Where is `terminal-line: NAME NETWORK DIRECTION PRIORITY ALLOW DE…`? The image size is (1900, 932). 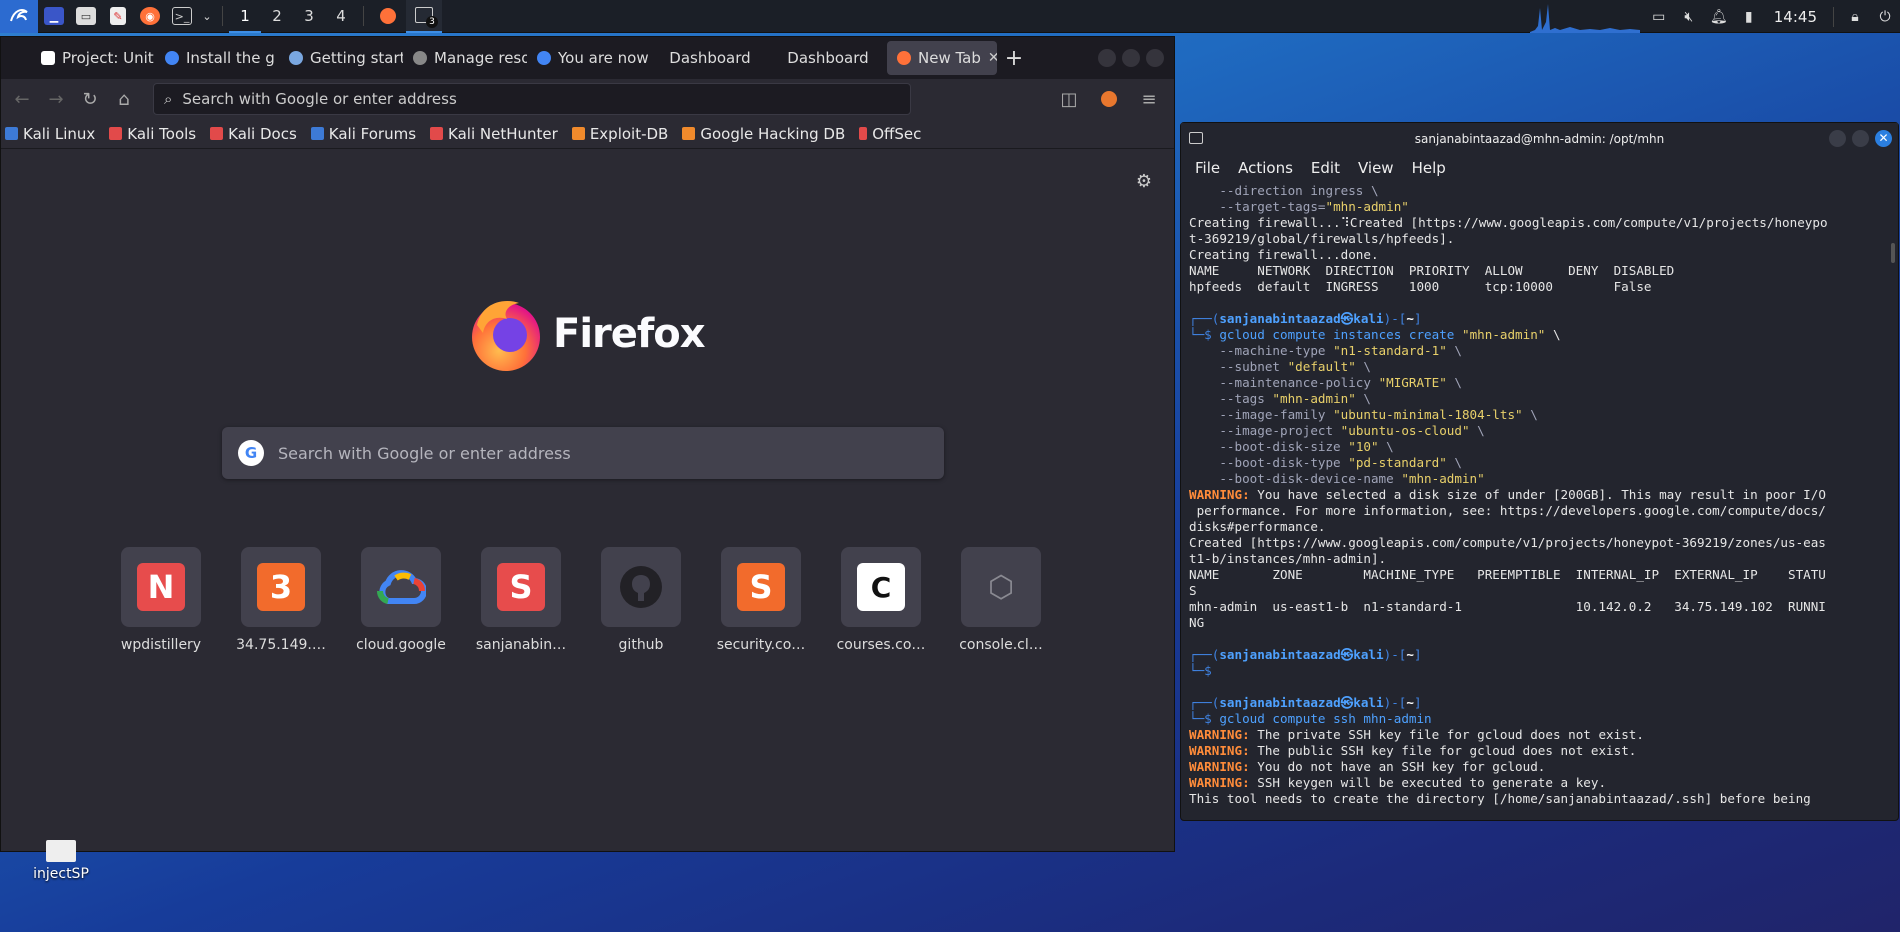
terminal-line: NAME NETWORK DIRECTION PRIORITY ALLOW DE… is located at coordinates (1432, 270).